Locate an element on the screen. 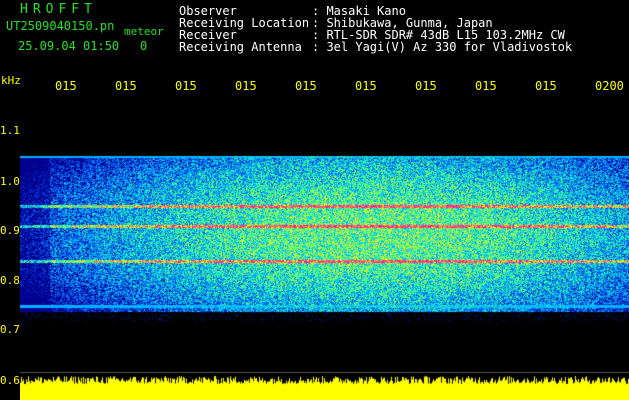 The height and width of the screenshot is (400, 629). file-name: UT2509040150.pn is located at coordinates (60, 26).